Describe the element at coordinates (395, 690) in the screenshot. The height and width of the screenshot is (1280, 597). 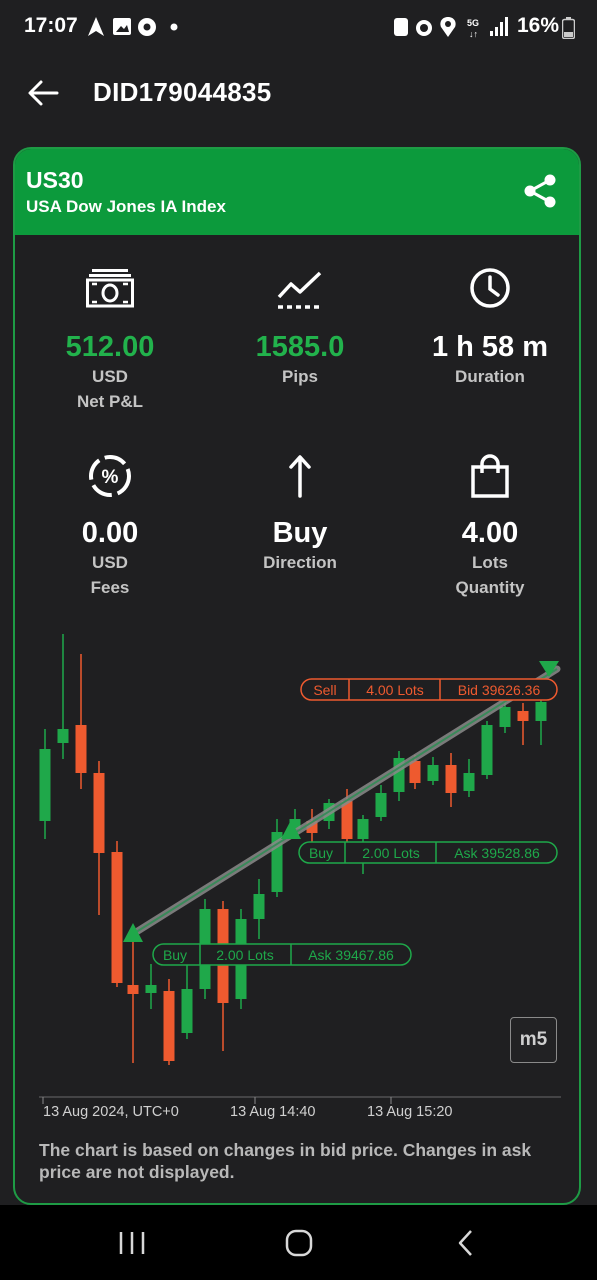
I see `annotation-sell-lots: 4.00 Lots` at that location.